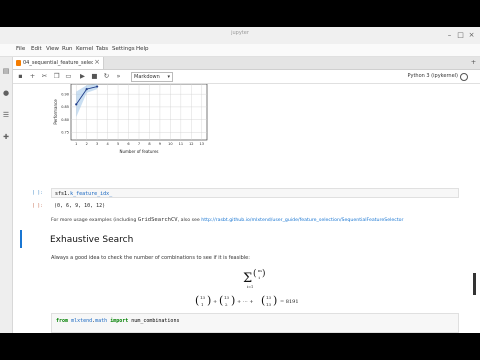 The height and width of the screenshot is (360, 480). I want to click on section-heading: Exhaustive Search, so click(92, 240).